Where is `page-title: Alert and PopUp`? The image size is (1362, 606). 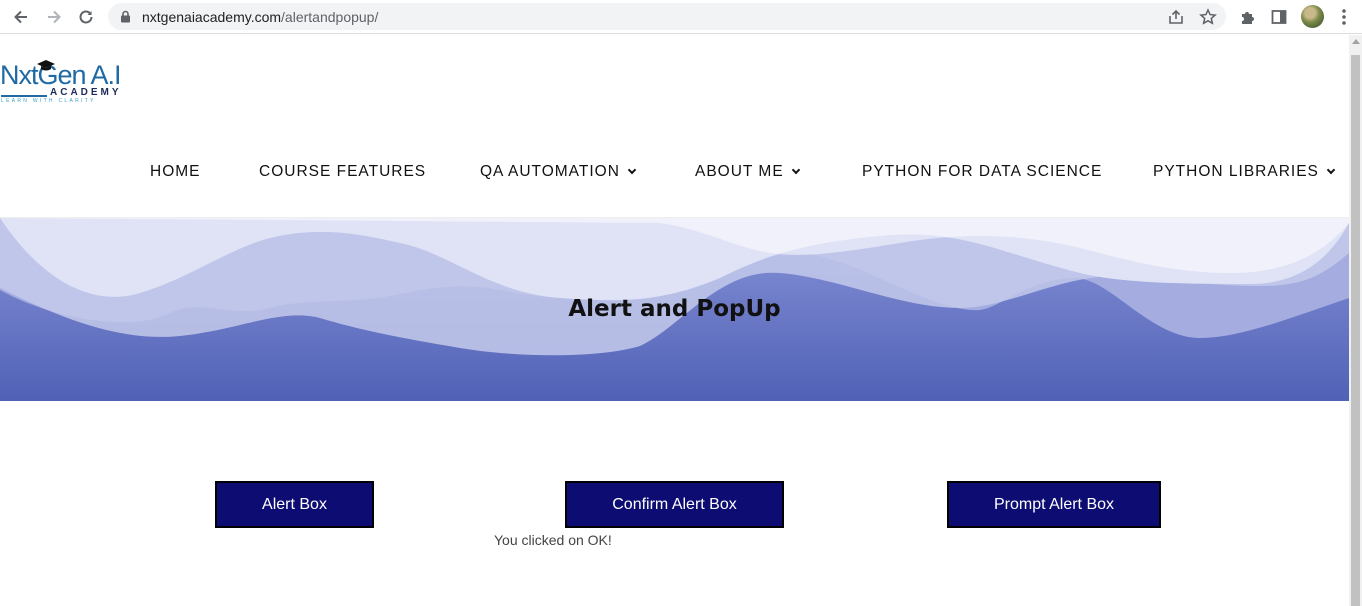 page-title: Alert and PopUp is located at coordinates (674, 309).